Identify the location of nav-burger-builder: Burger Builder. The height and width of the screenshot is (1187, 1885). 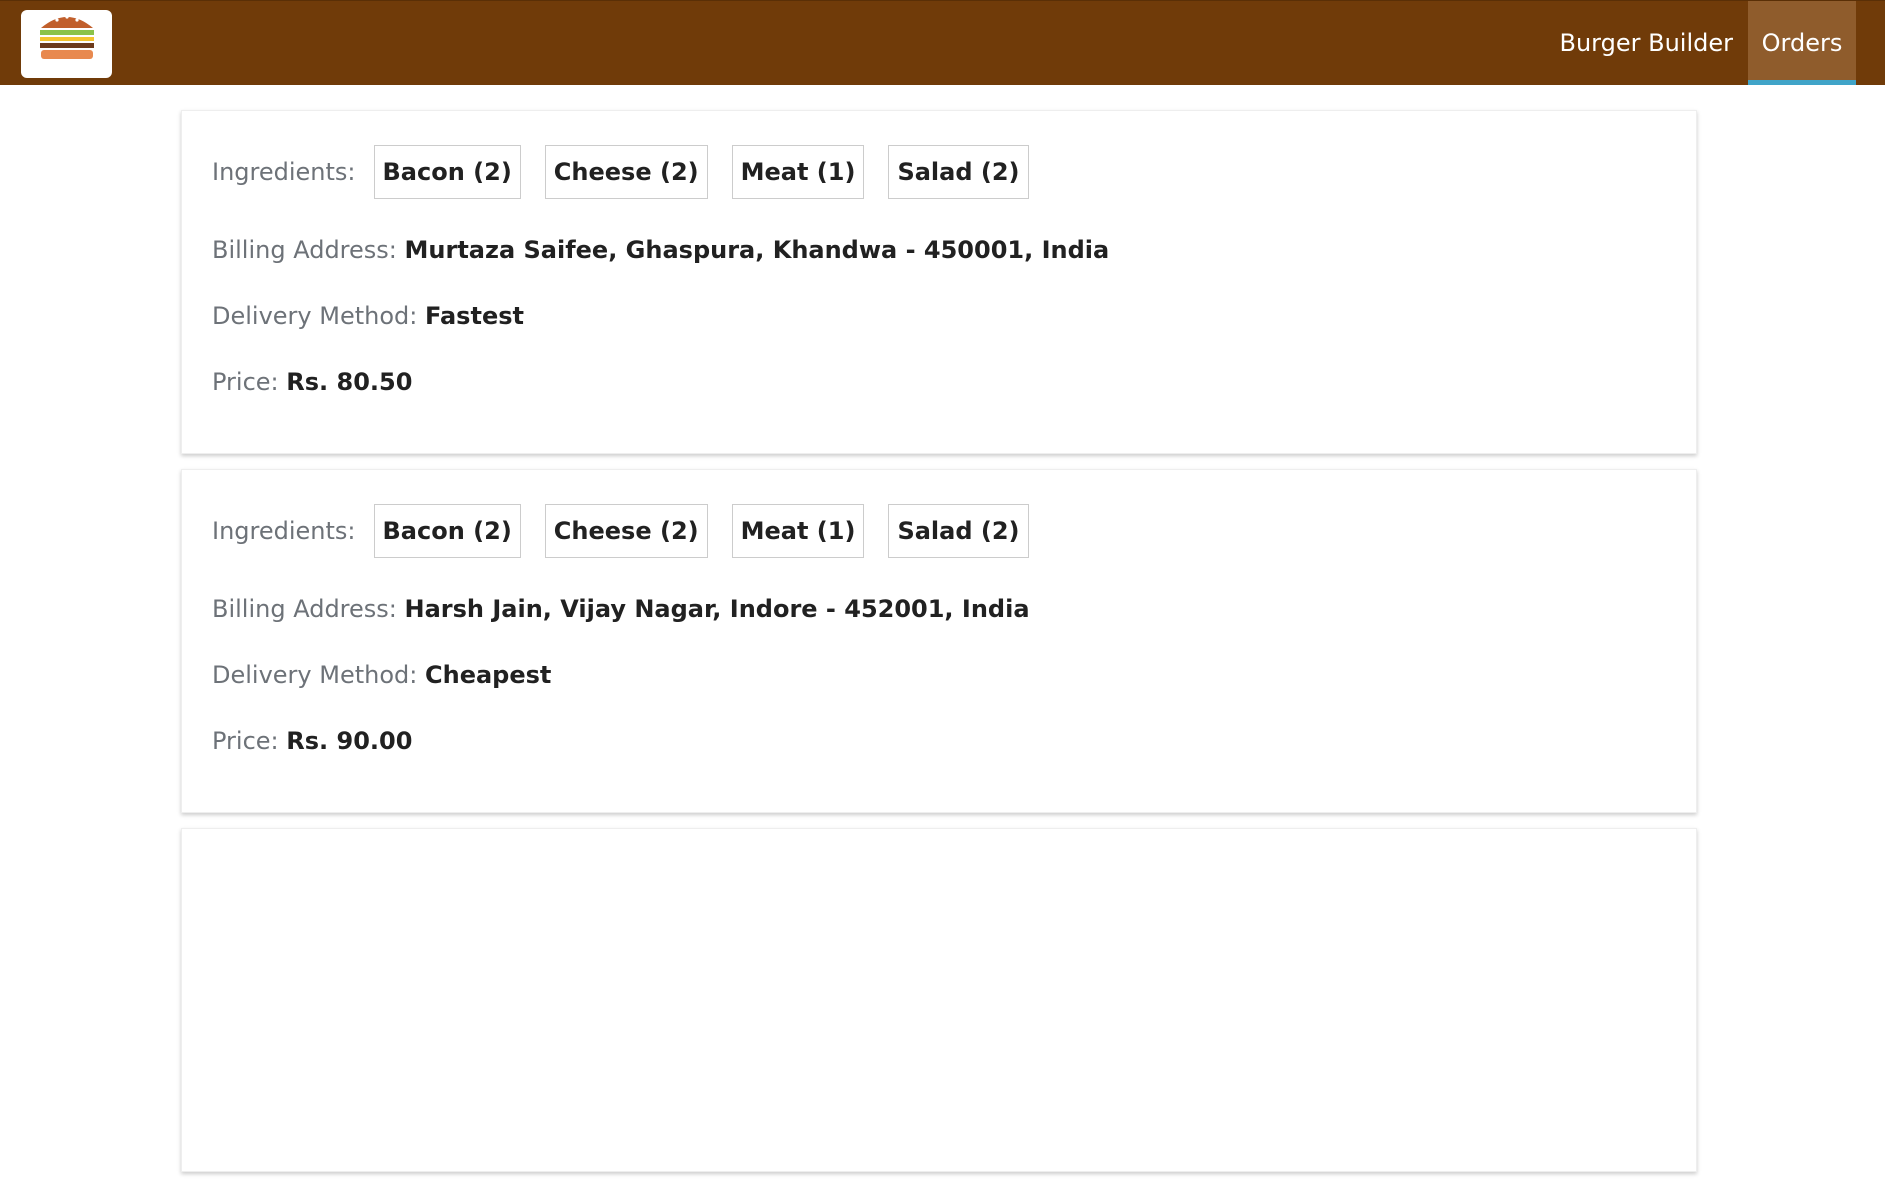
(1647, 43).